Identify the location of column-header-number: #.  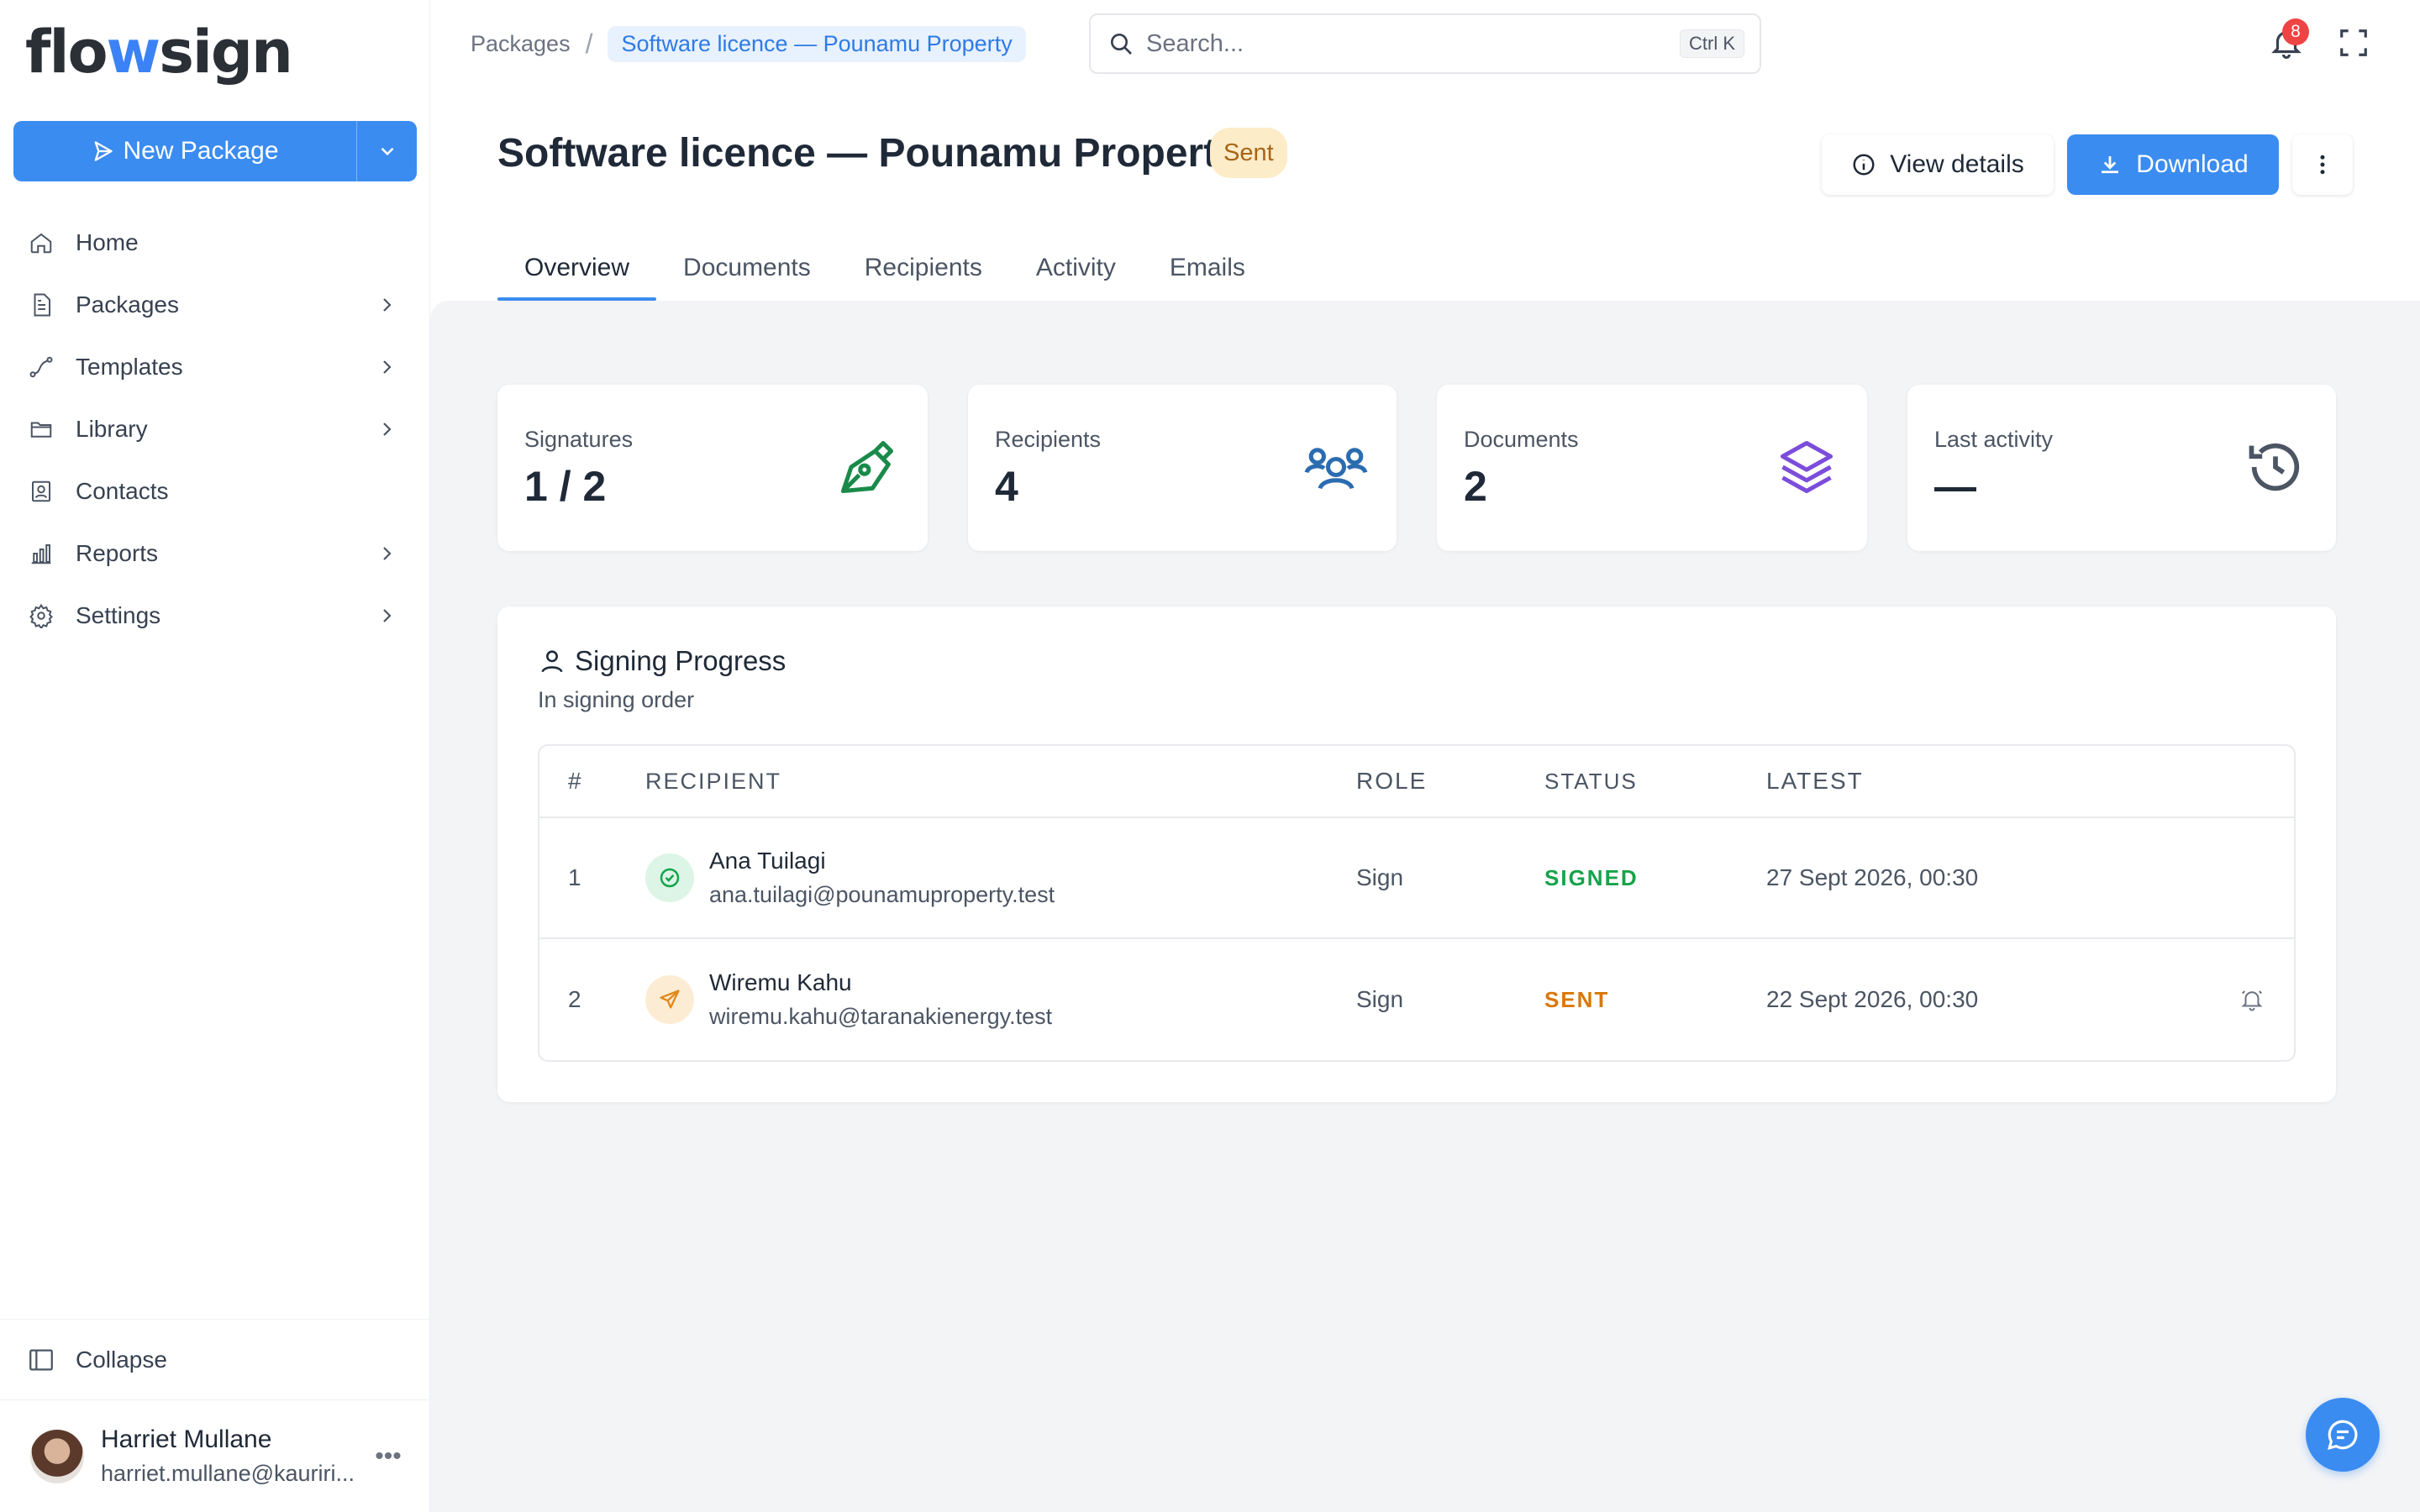
(574, 781).